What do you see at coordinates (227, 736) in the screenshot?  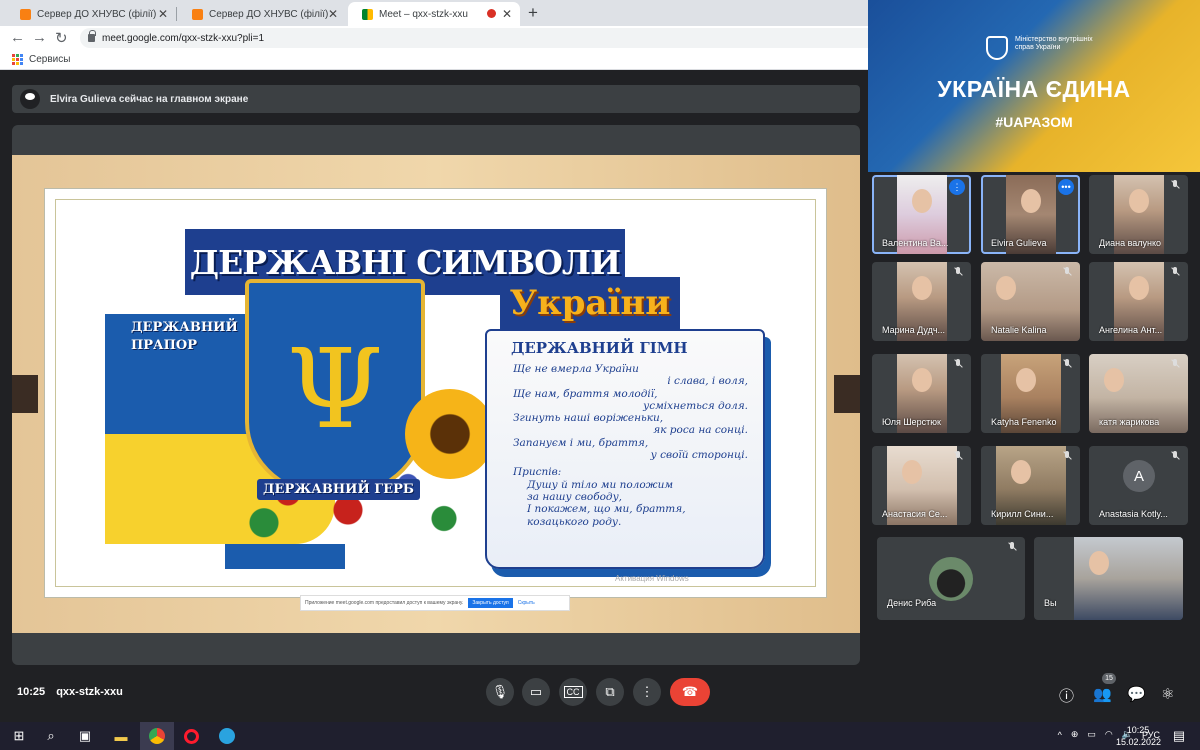 I see `telegram-icon` at bounding box center [227, 736].